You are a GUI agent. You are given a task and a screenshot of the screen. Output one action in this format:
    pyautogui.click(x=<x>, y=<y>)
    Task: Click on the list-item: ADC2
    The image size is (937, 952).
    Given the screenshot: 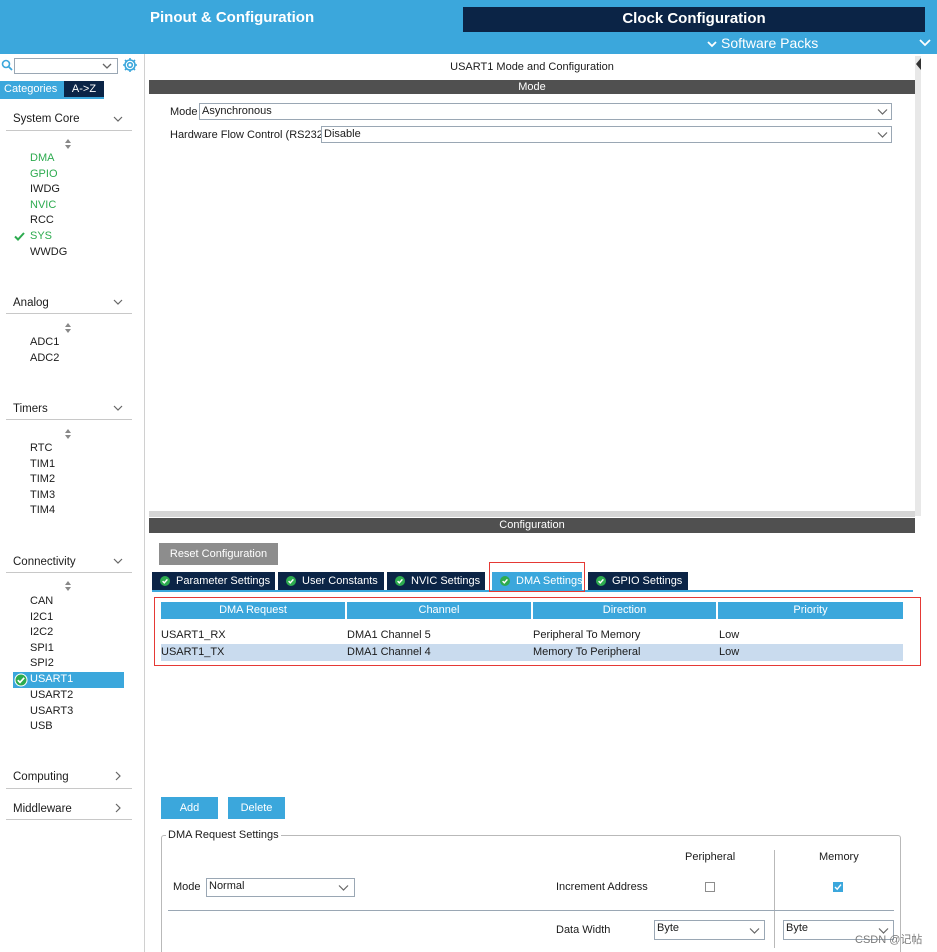 What is the action you would take?
    pyautogui.click(x=44, y=359)
    